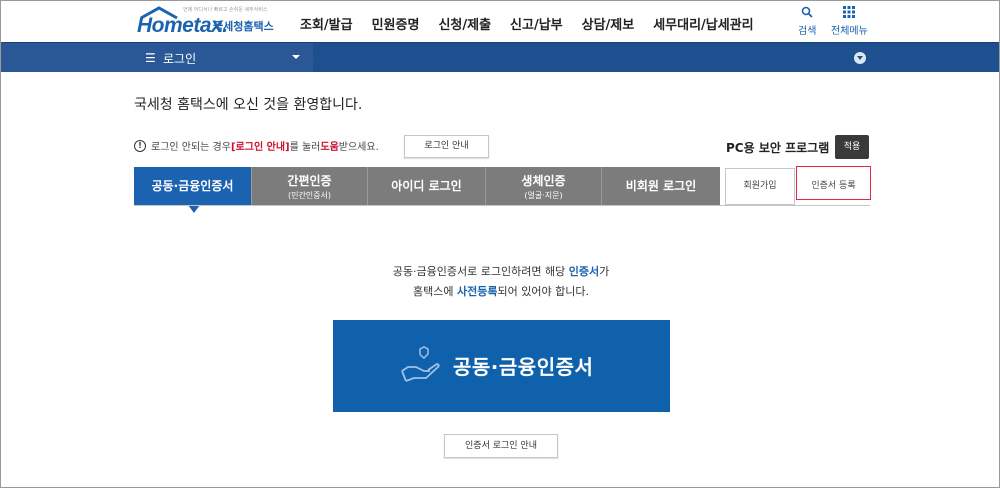  I want to click on tab-label: 생체인증, so click(543, 181).